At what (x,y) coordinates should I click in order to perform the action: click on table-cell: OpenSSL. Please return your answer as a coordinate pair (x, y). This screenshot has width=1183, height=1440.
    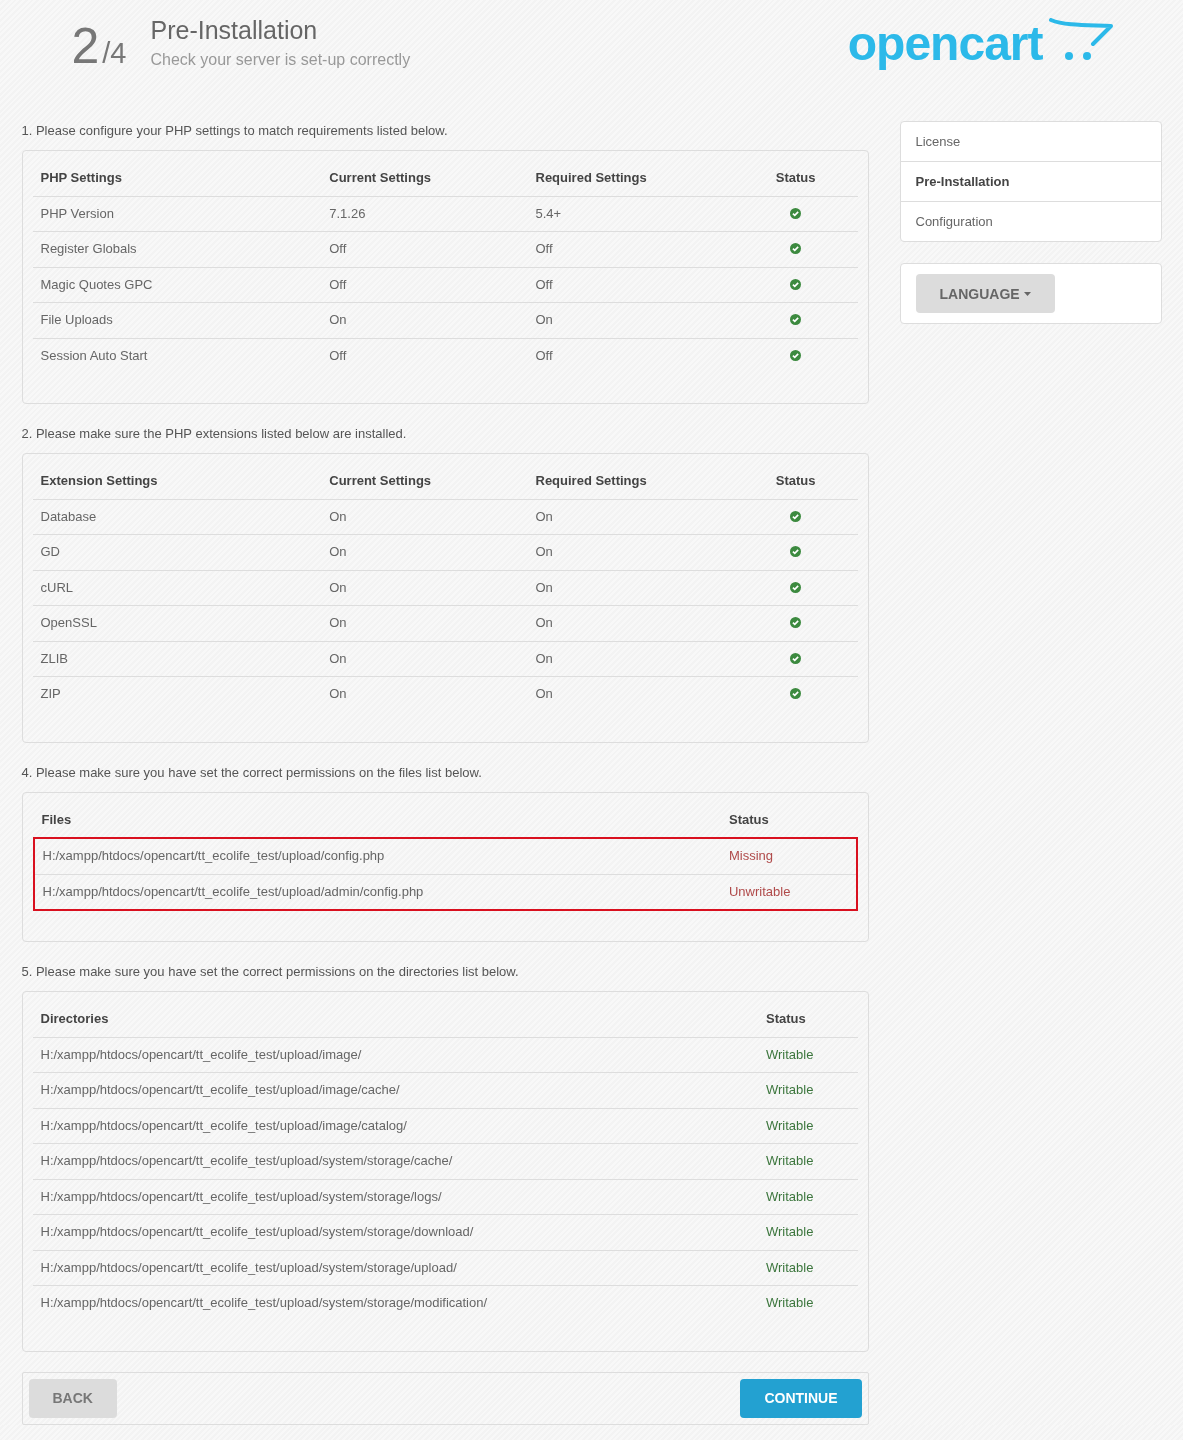
    Looking at the image, I should click on (177, 623).